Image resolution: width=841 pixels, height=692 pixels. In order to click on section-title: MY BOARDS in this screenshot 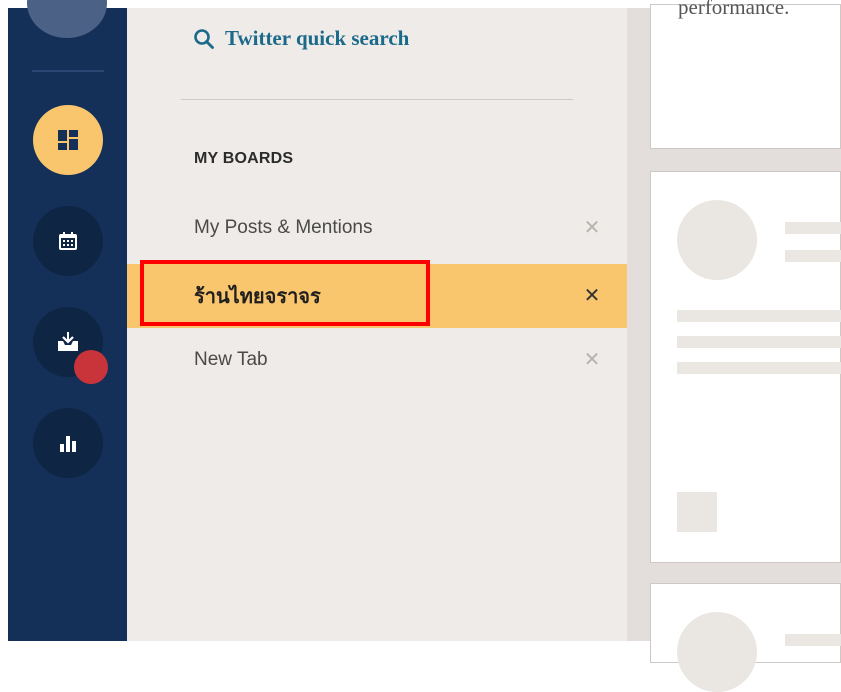, I will do `click(244, 158)`.